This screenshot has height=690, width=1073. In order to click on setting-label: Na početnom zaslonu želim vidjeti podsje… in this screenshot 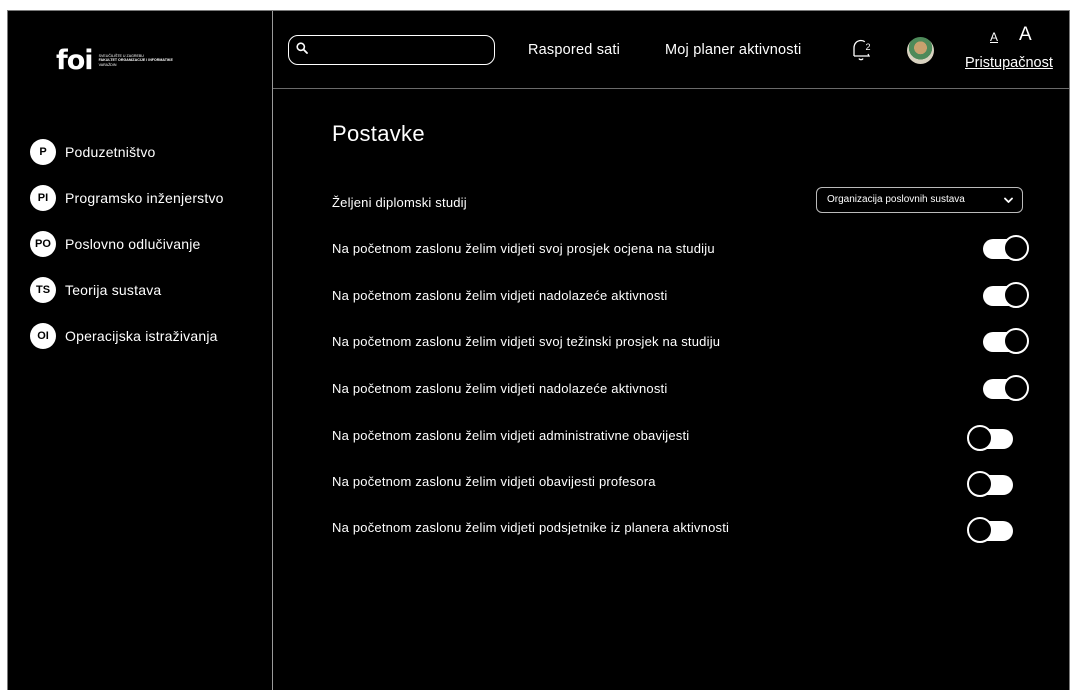, I will do `click(531, 527)`.